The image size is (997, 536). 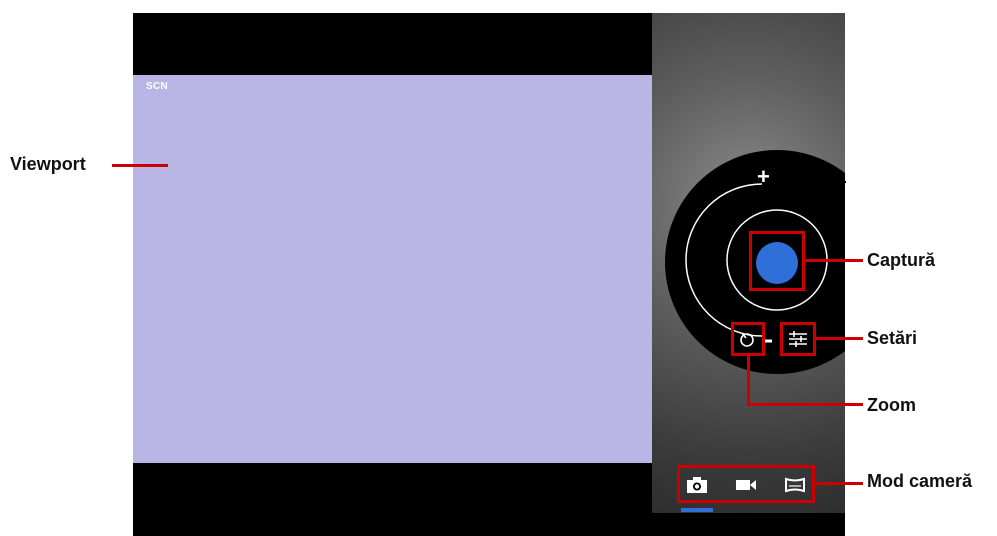 I want to click on settings-leader-line, so click(x=839, y=338).